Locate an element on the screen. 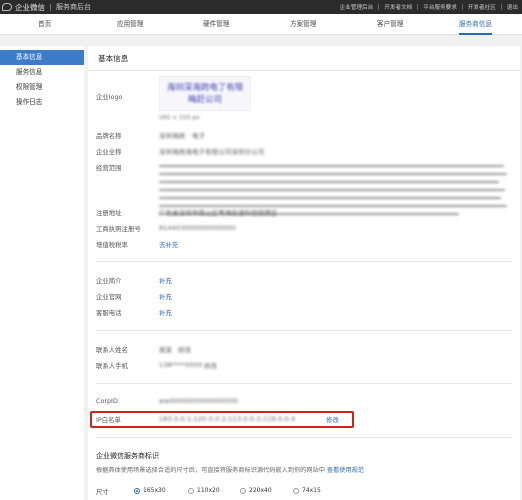  contact-phone-label: 联系人手机 is located at coordinates (112, 366).